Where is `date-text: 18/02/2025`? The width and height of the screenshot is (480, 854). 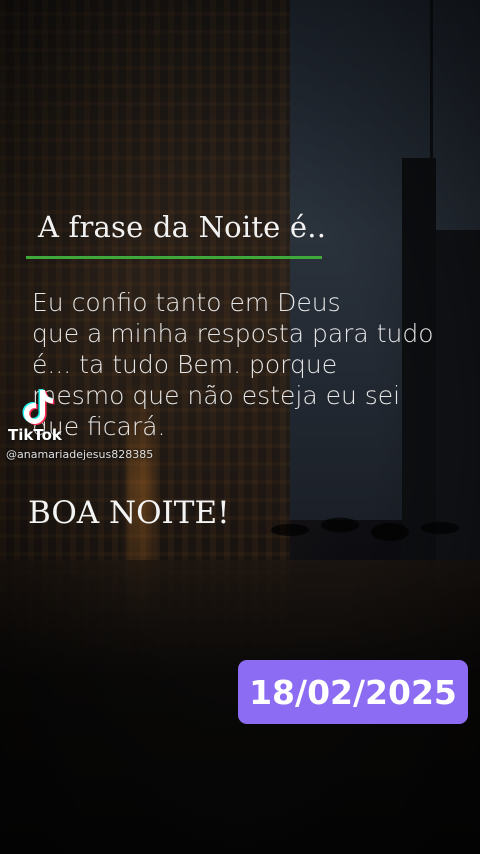
date-text: 18/02/2025 is located at coordinates (353, 692).